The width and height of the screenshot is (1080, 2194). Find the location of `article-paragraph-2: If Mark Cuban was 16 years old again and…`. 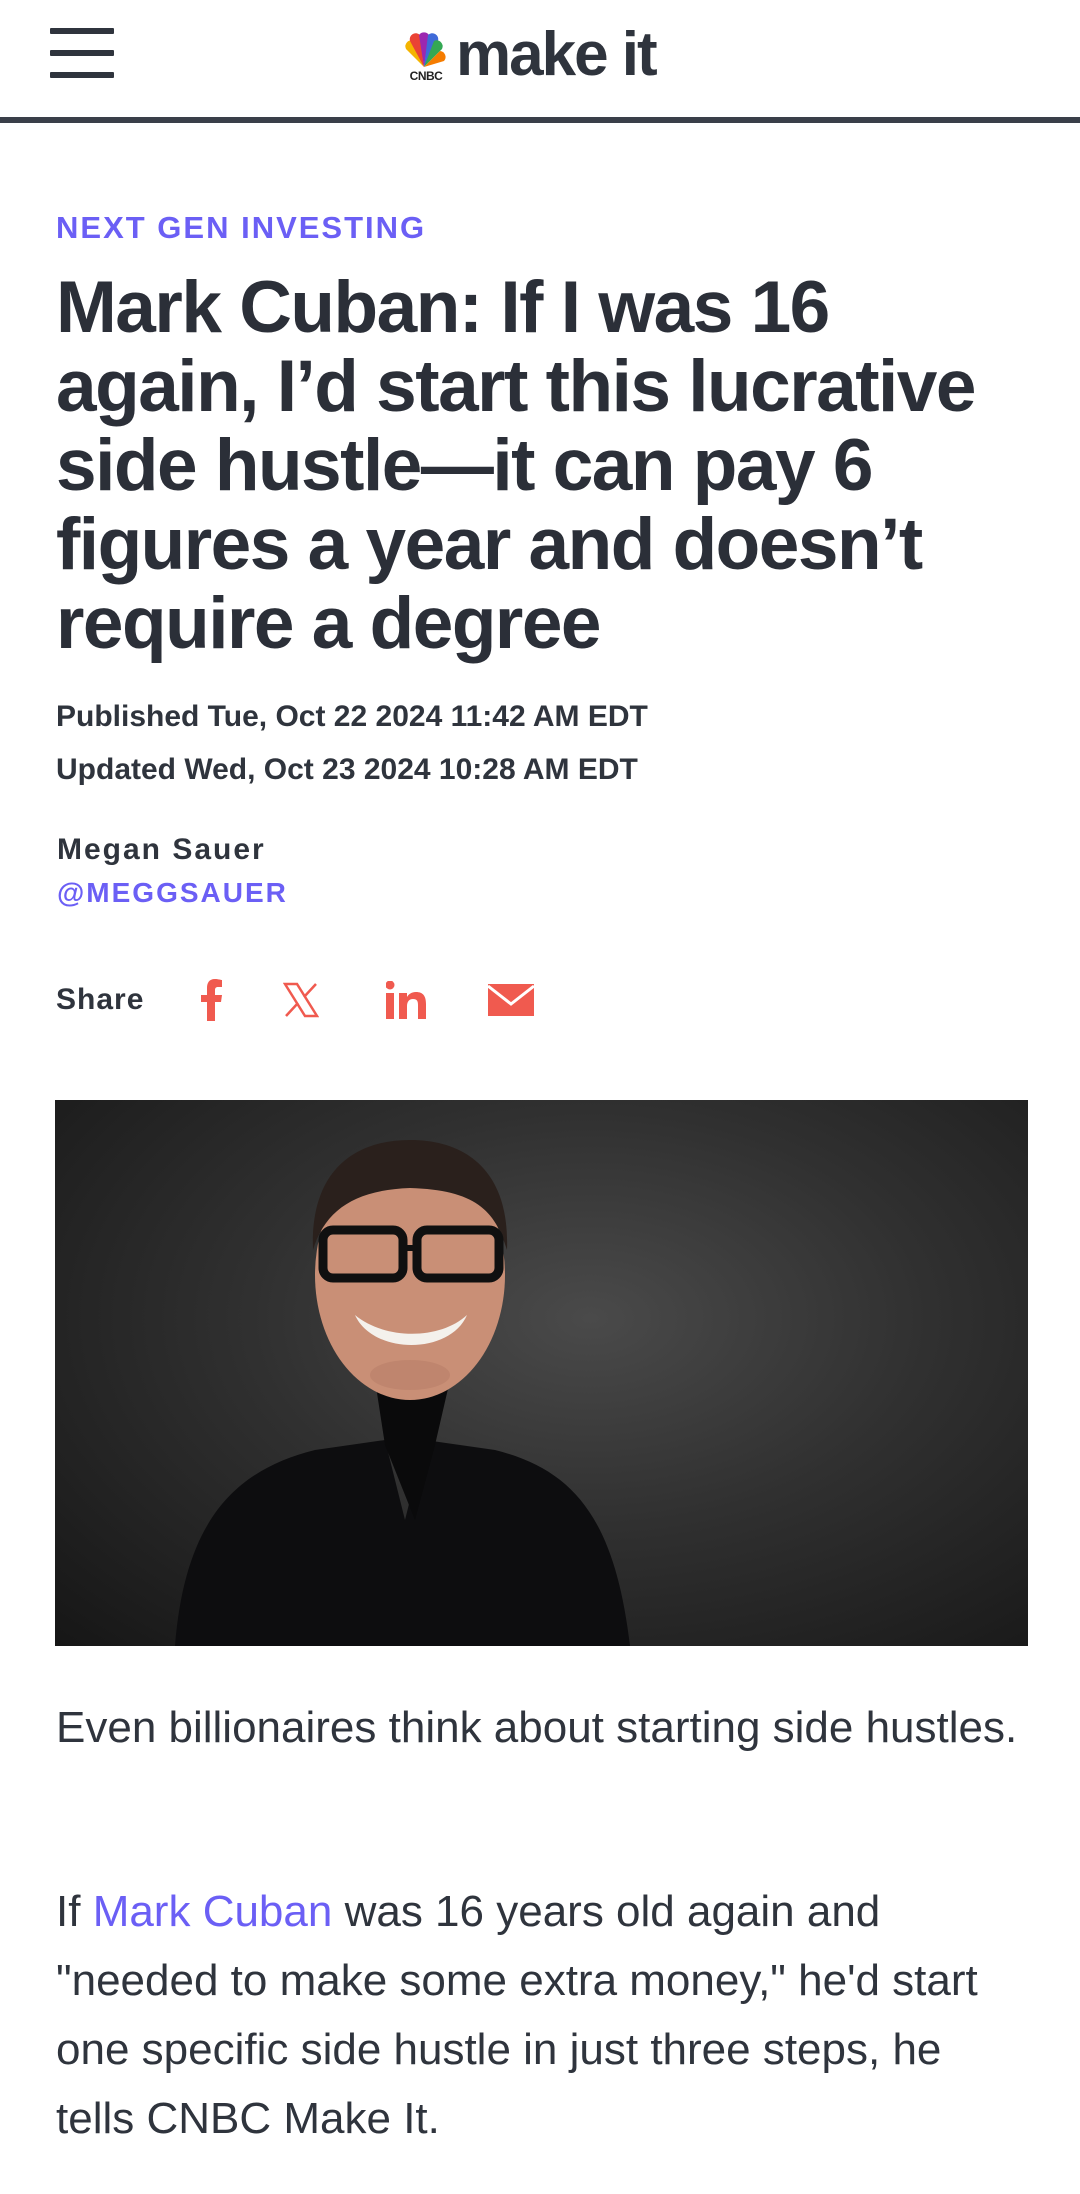

article-paragraph-2: If Mark Cuban was 16 years old again and… is located at coordinates (540, 2015).